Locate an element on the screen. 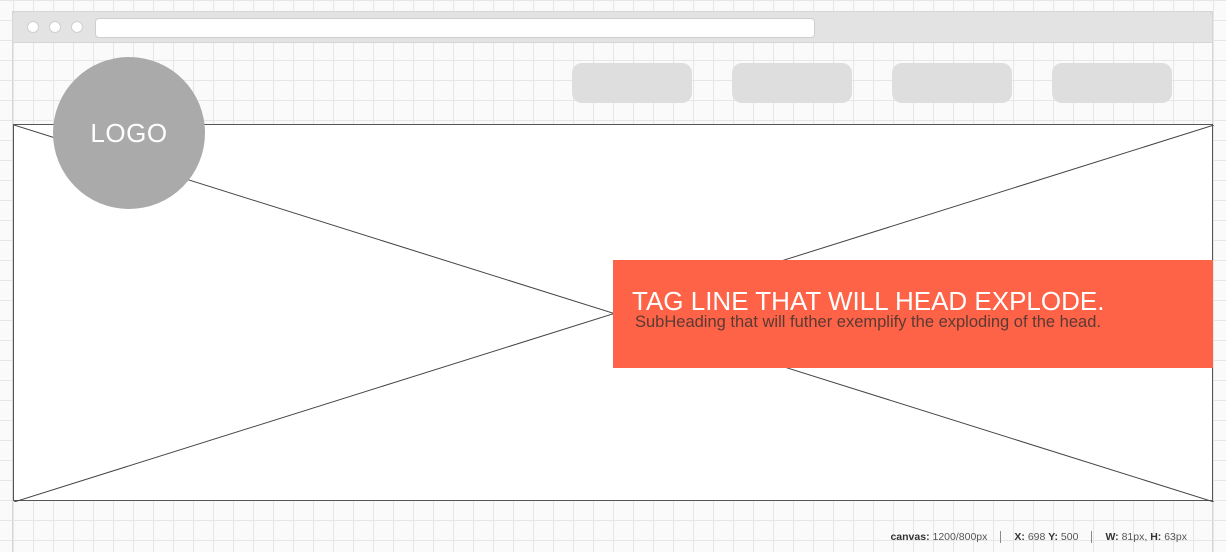 This screenshot has height=552, width=1226. maximize-dot-icon is located at coordinates (77, 27).